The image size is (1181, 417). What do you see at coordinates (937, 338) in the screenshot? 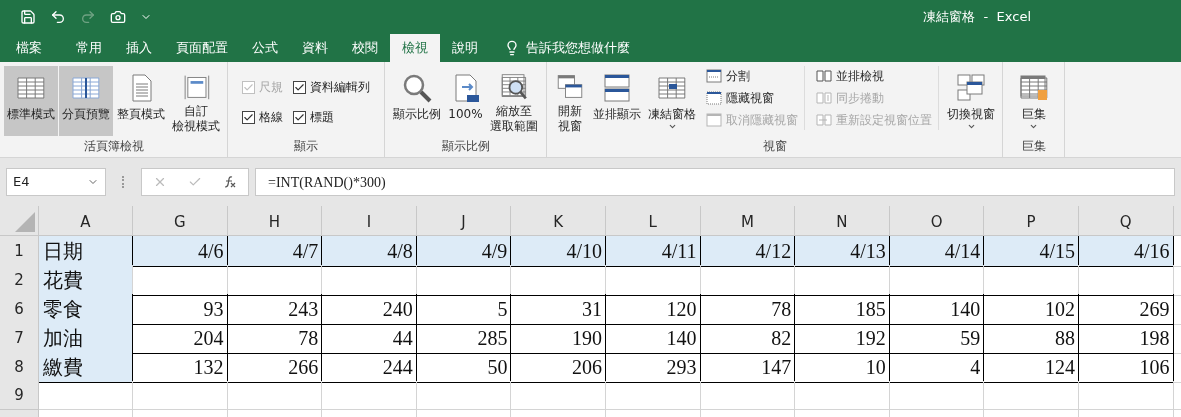
I see `table-cell: 59` at bounding box center [937, 338].